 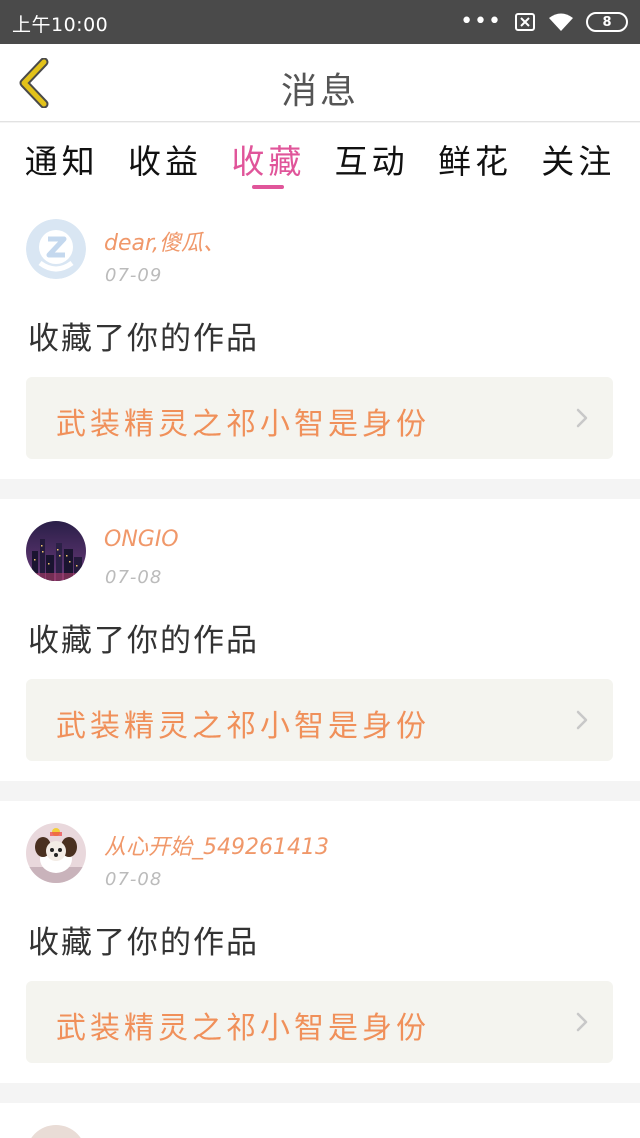 What do you see at coordinates (561, 22) in the screenshot?
I see `wifi-icon` at bounding box center [561, 22].